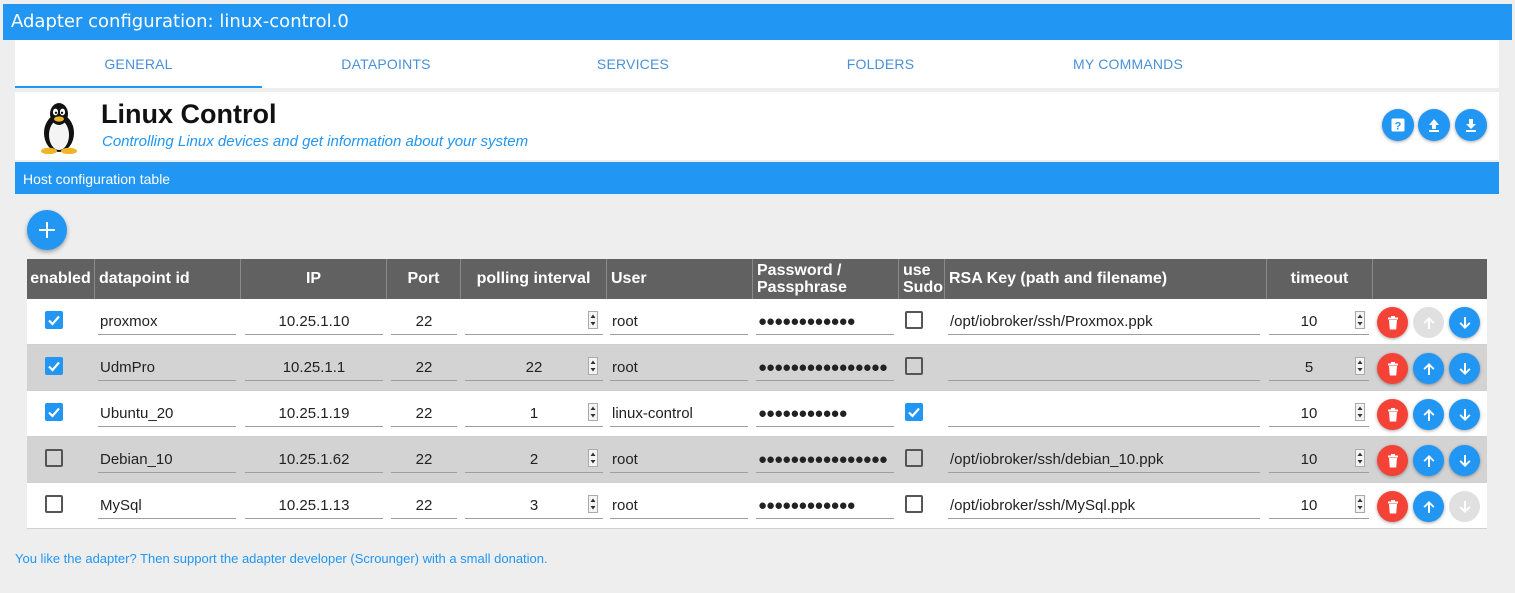  I want to click on tab-general: GENERAL, so click(138, 64).